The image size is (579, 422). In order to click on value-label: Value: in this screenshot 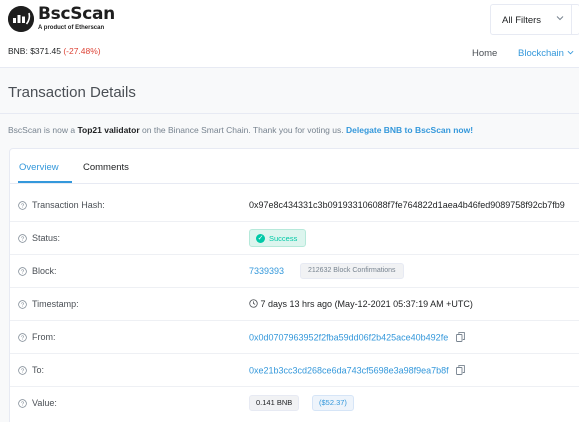, I will do `click(44, 403)`.